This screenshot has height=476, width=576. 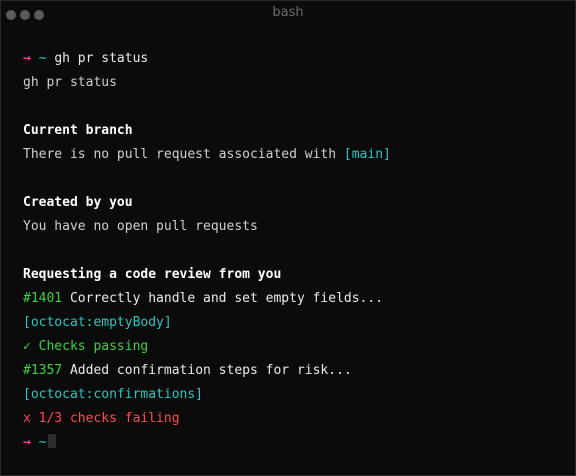 What do you see at coordinates (294, 59) in the screenshot?
I see `prompt-line: → ~ gh pr status` at bounding box center [294, 59].